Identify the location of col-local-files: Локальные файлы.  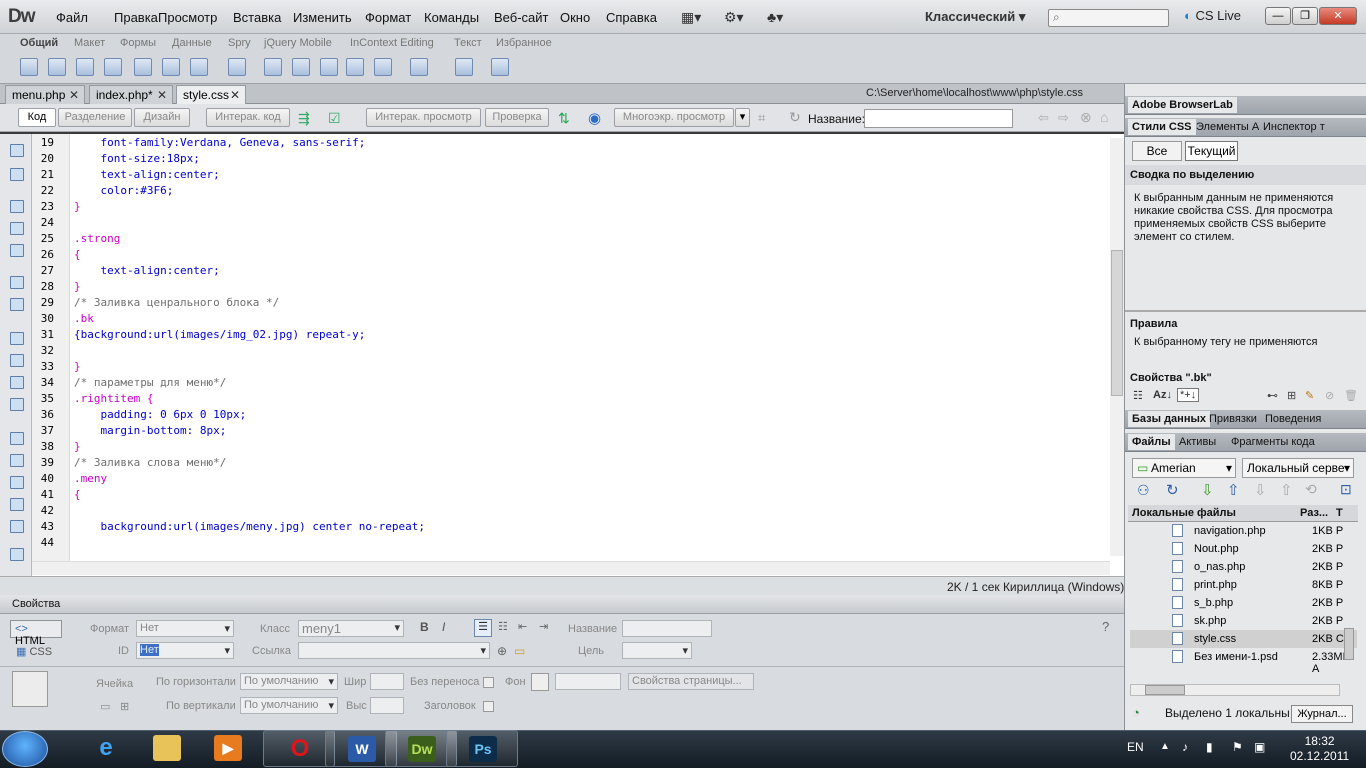
(1184, 513).